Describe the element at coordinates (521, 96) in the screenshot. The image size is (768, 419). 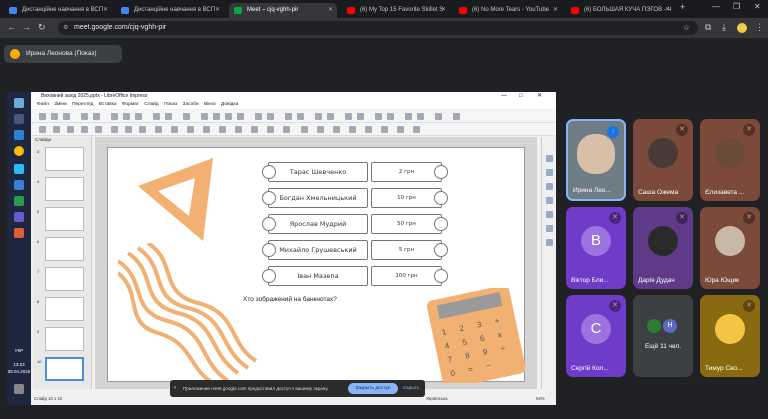
I see `maximize-icon: □` at that location.